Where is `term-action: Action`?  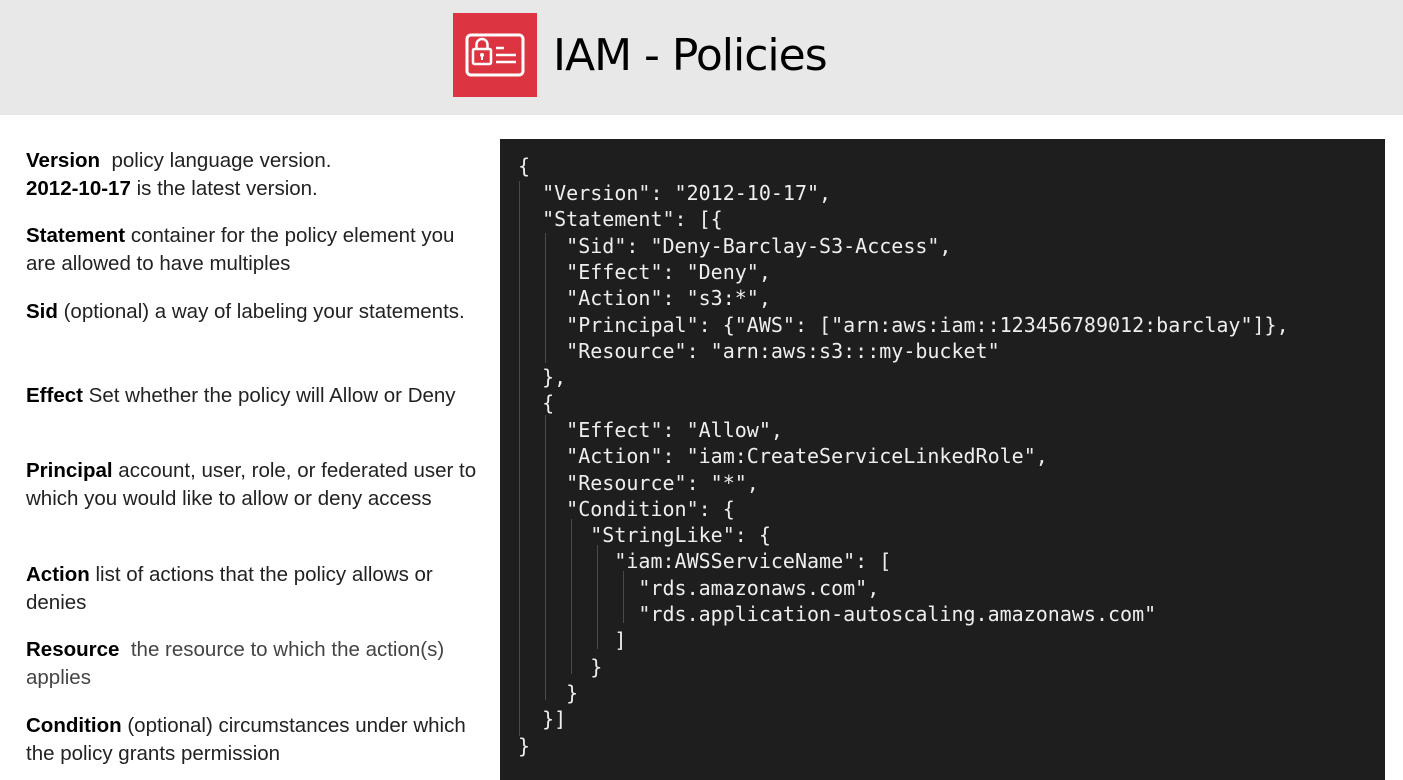
term-action: Action is located at coordinates (58, 574).